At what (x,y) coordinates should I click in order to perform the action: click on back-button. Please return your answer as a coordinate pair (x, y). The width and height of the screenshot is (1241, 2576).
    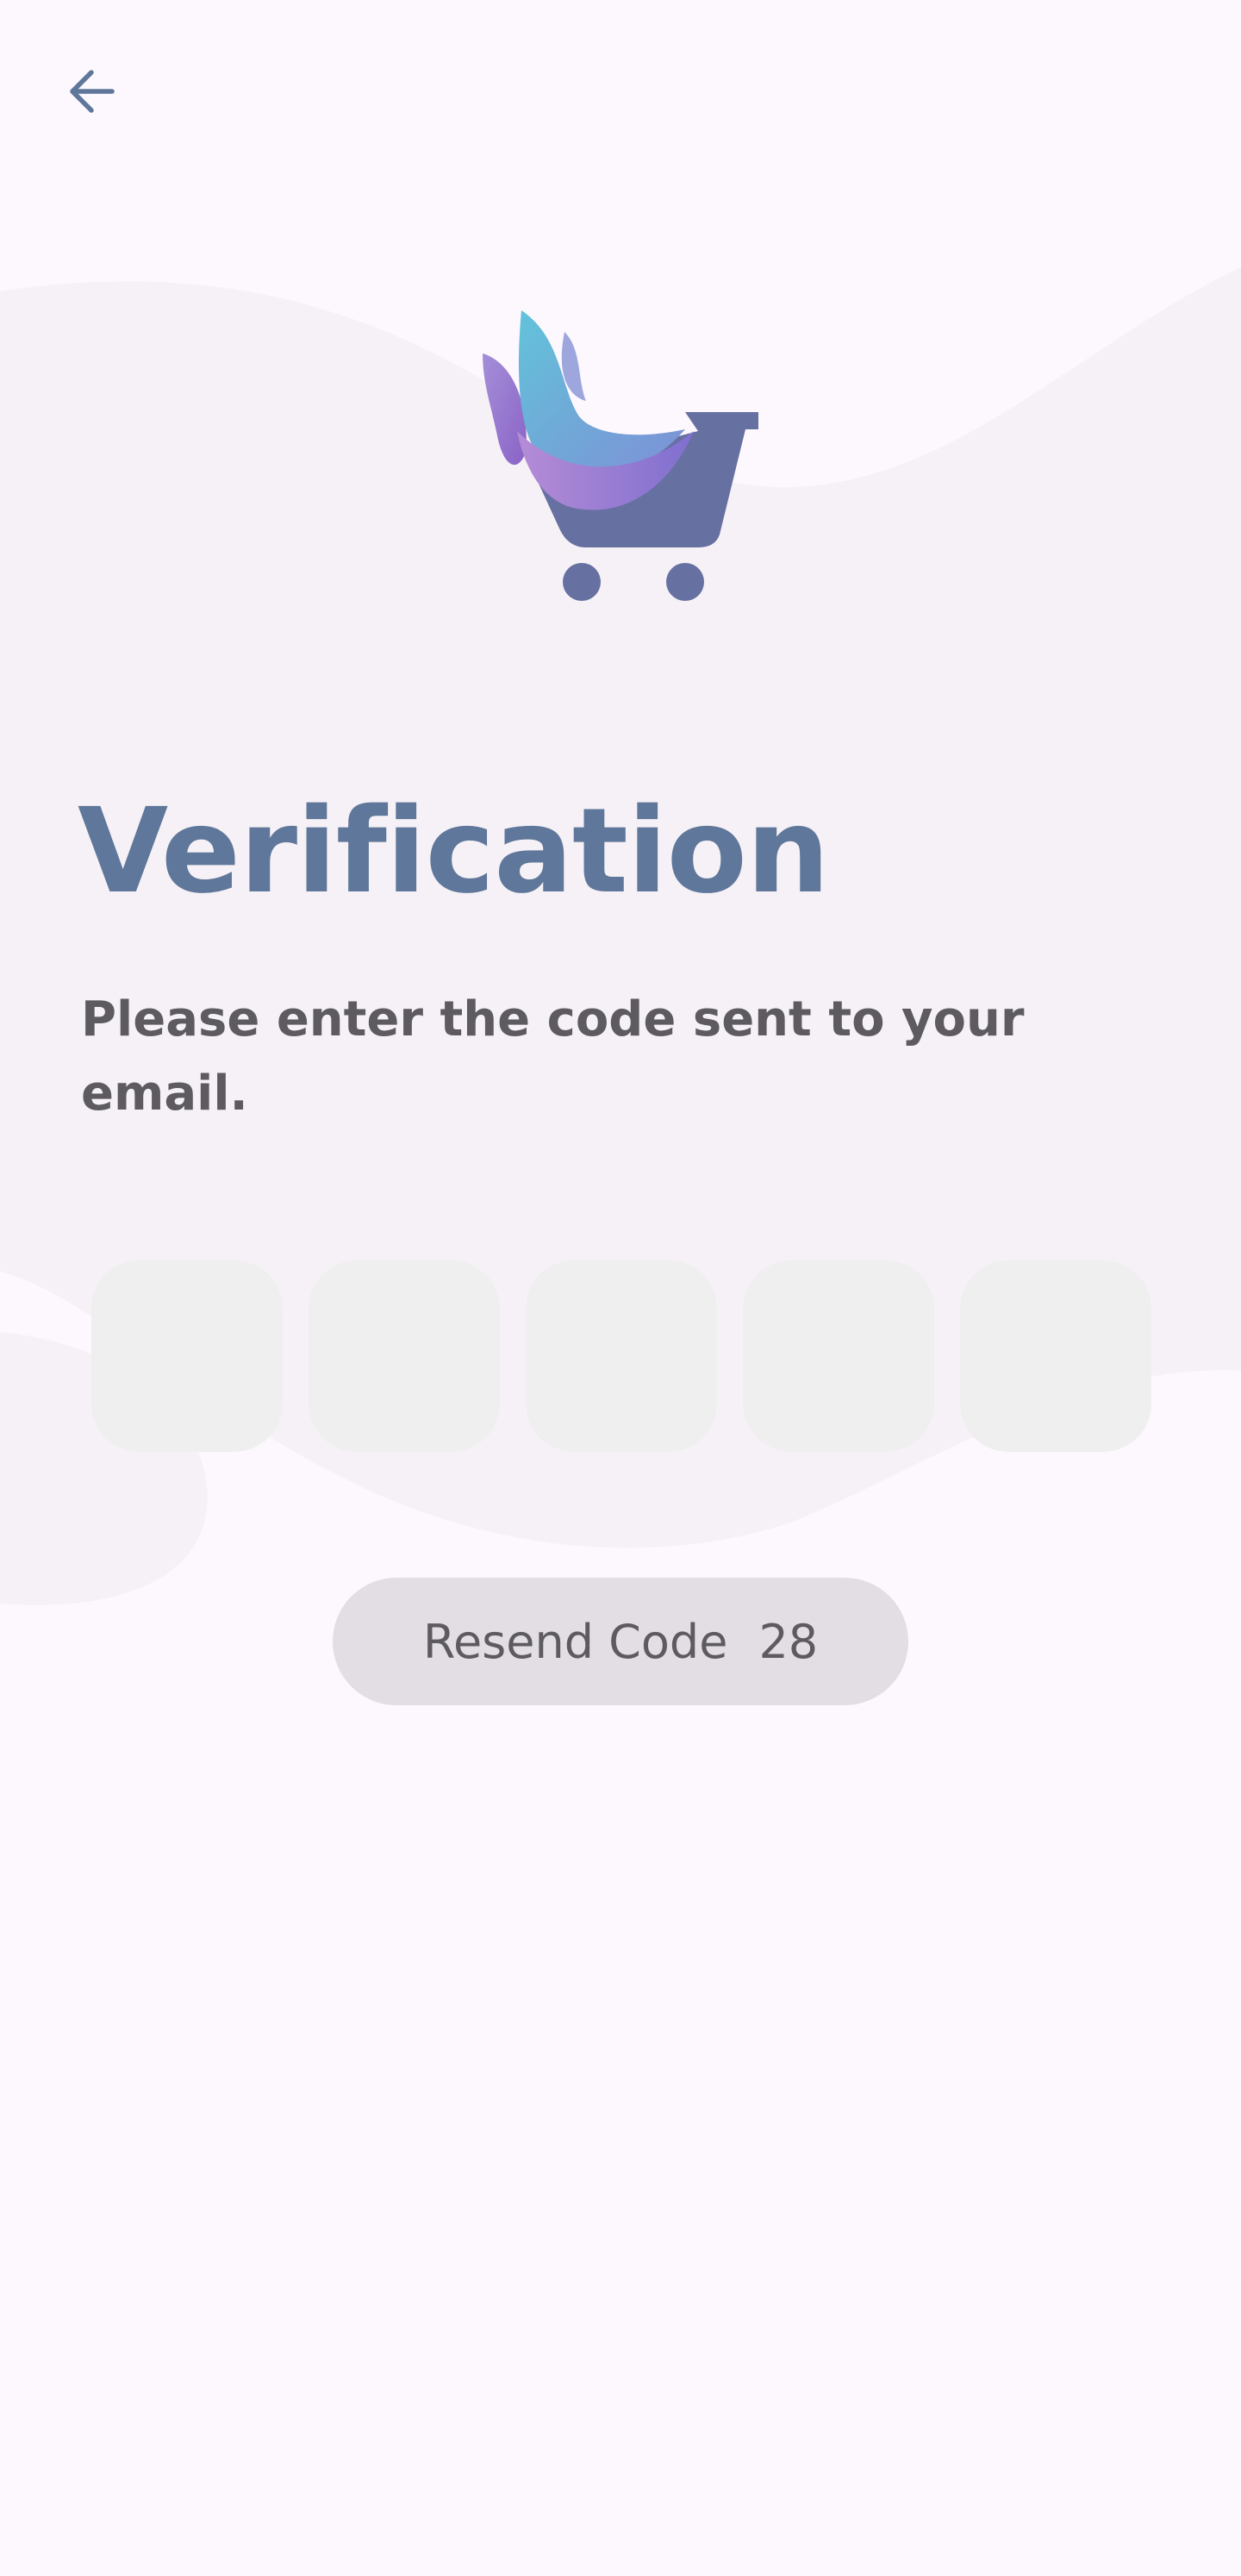
    Looking at the image, I should click on (91, 91).